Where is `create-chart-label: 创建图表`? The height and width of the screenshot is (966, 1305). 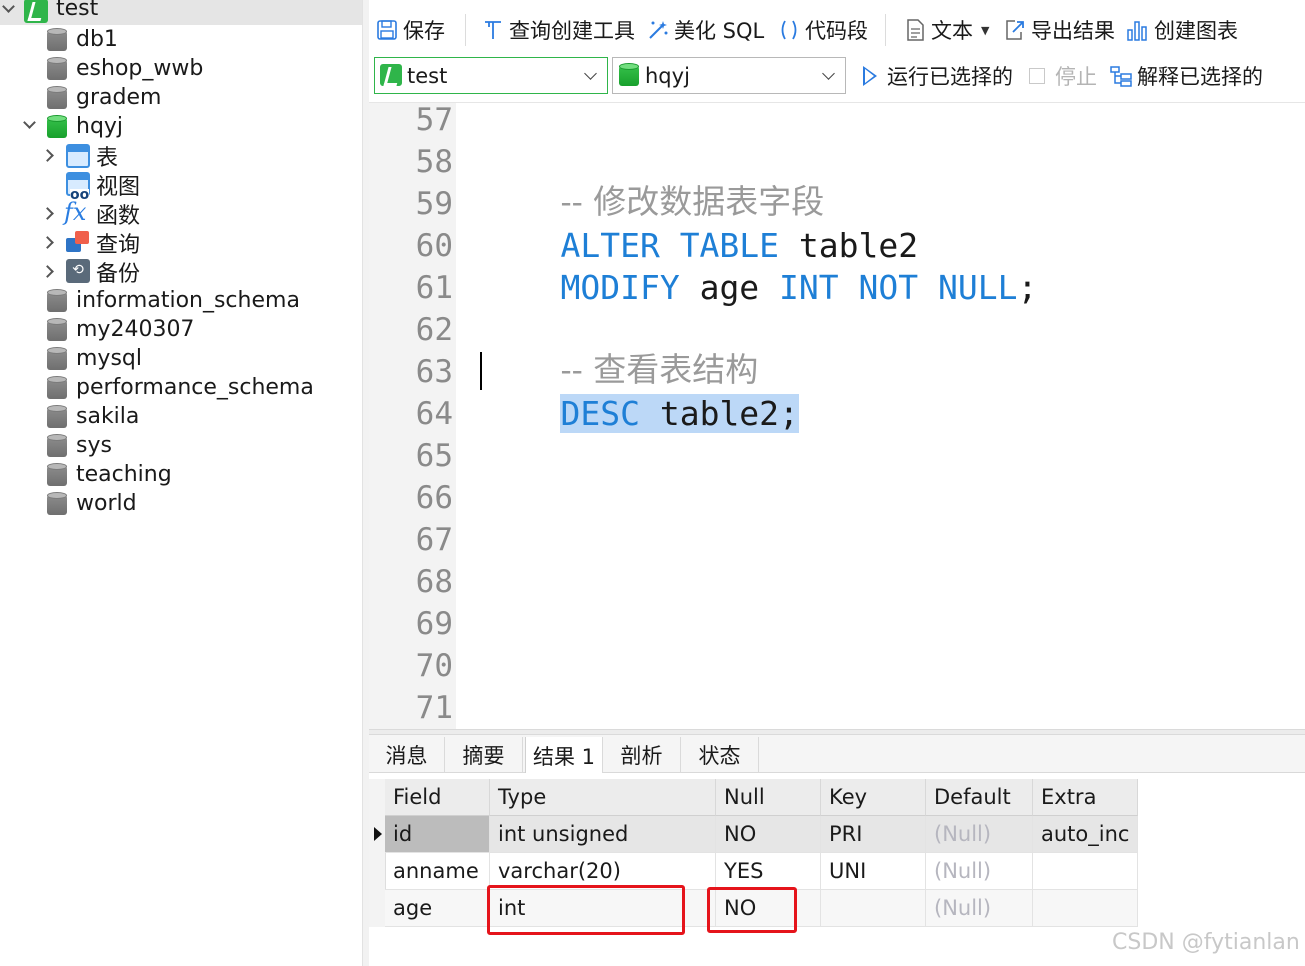
create-chart-label: 创建图表 is located at coordinates (1196, 31).